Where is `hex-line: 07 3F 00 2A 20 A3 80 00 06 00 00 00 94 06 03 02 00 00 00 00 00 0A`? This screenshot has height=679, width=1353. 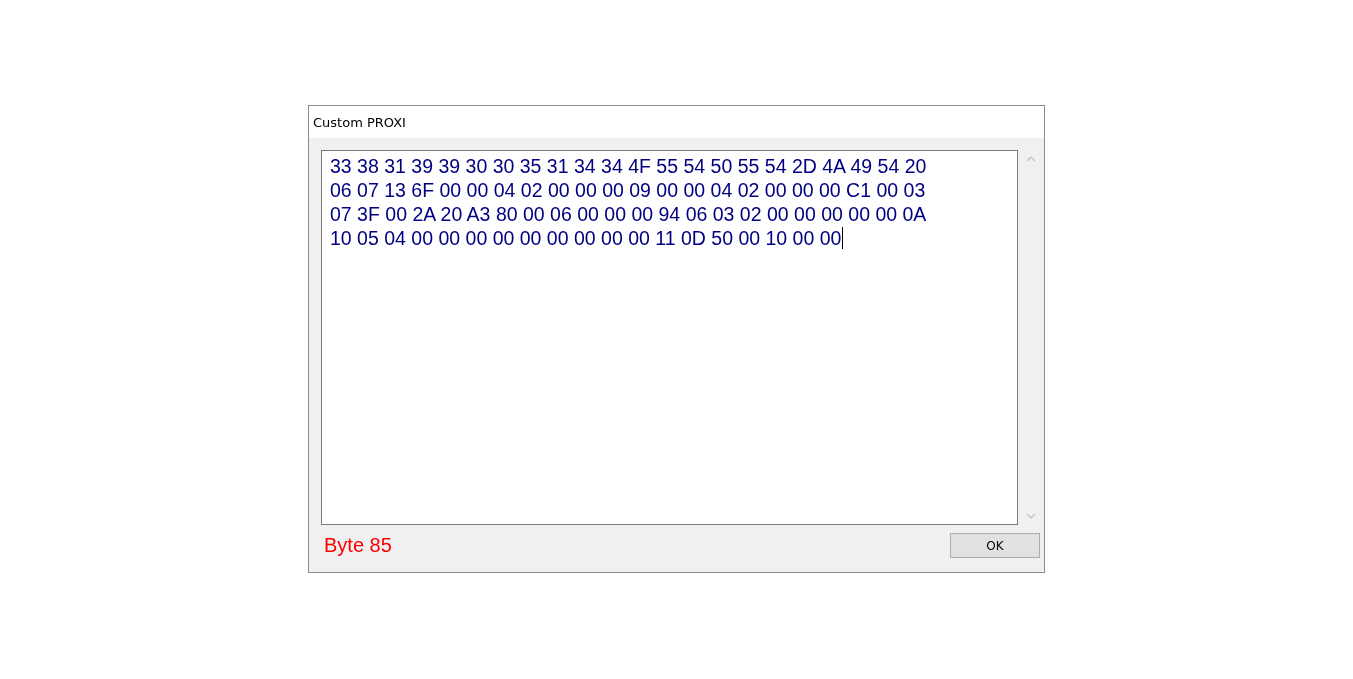 hex-line: 07 3F 00 2A 20 A3 80 00 06 00 00 00 94 06 03 02 00 00 00 00 00 0A is located at coordinates (628, 214).